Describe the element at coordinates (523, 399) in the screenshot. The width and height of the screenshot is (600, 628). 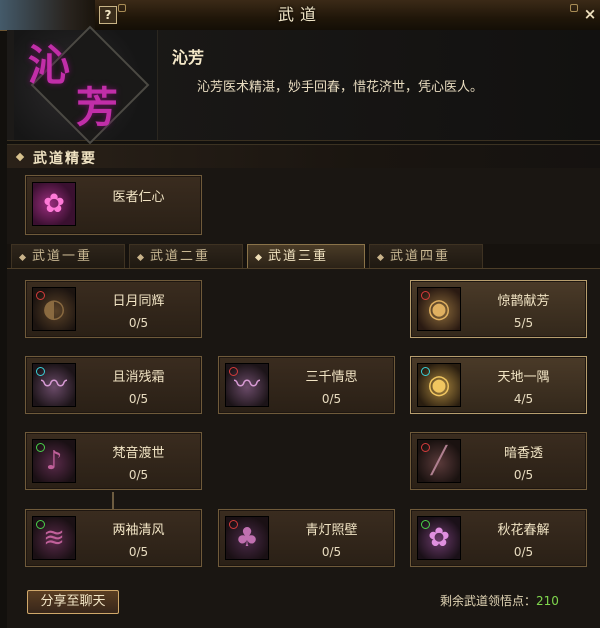
I see `skill-level: 4/5` at that location.